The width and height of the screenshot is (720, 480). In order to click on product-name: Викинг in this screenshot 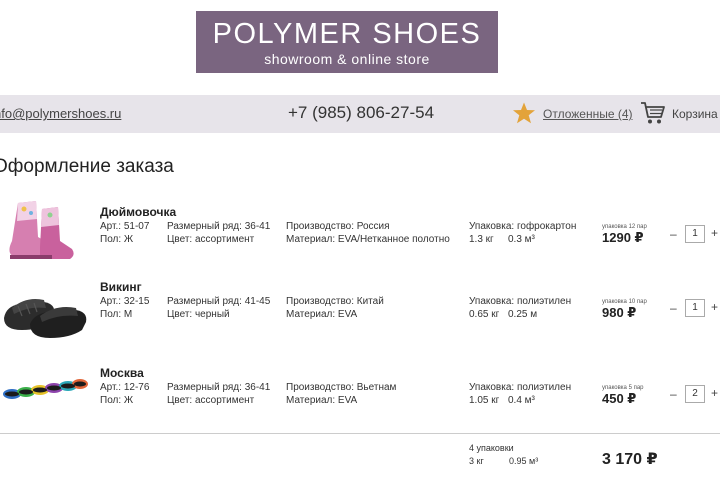, I will do `click(121, 287)`.